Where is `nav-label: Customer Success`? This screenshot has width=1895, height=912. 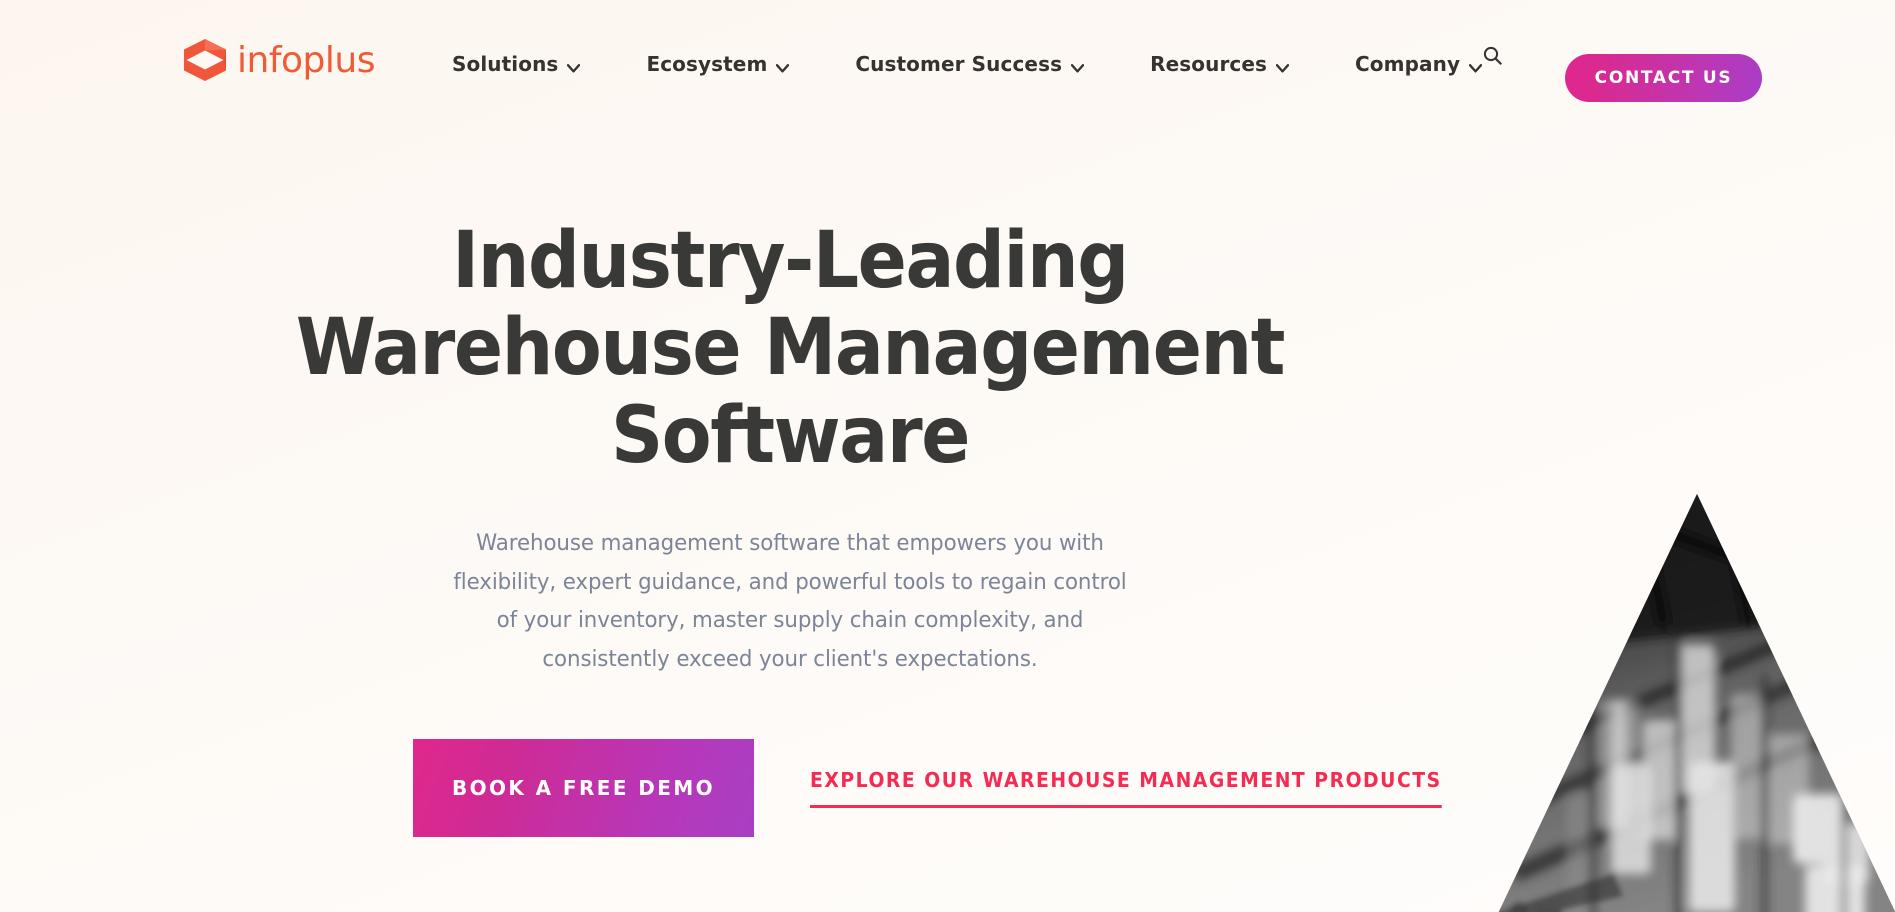
nav-label: Customer Success is located at coordinates (959, 64).